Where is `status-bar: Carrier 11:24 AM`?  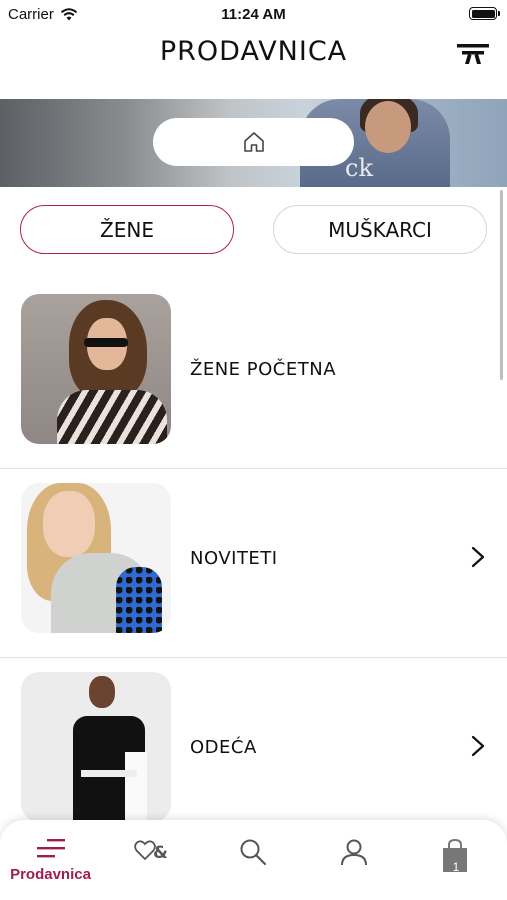
status-bar: Carrier 11:24 AM is located at coordinates (253, 14).